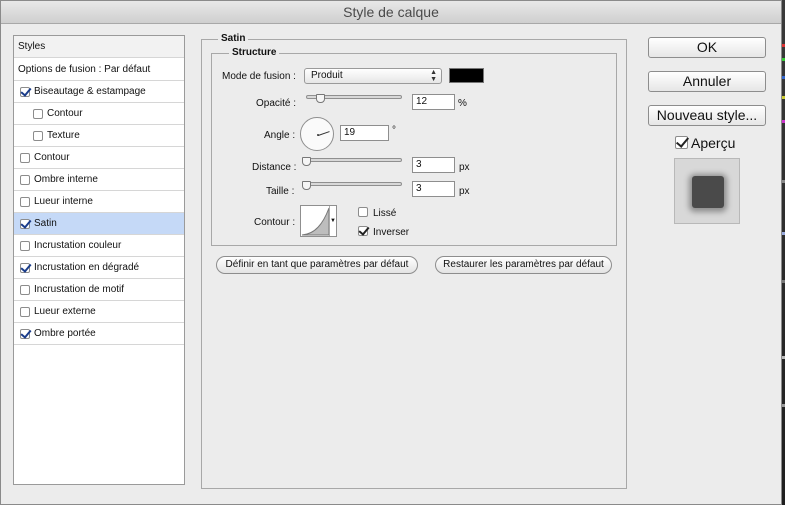 Image resolution: width=785 pixels, height=505 pixels. Describe the element at coordinates (306, 161) in the screenshot. I see `distance-slider-thumb` at that location.